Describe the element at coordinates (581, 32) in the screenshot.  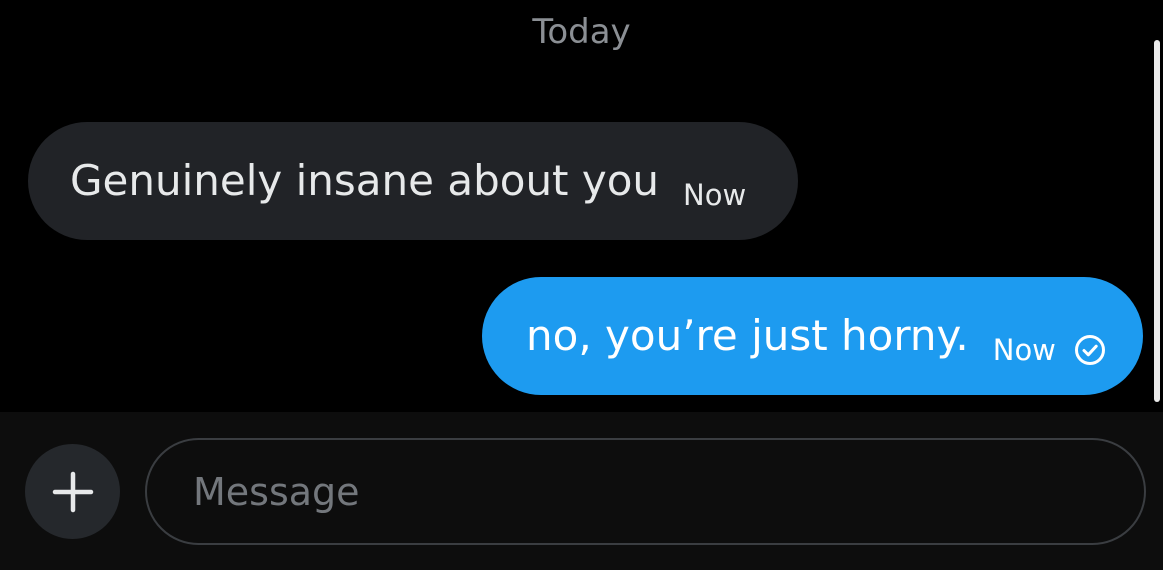
I see `date-separator: Today` at that location.